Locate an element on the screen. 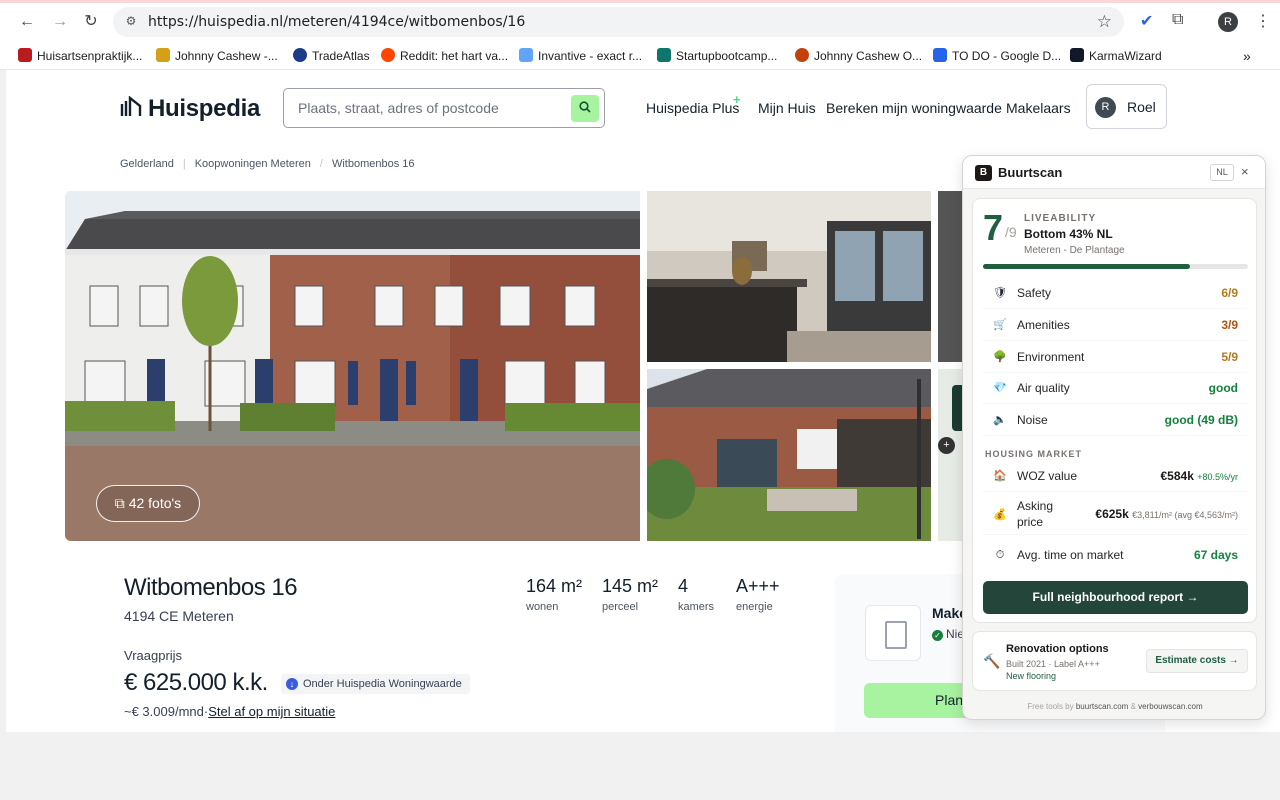  bookmark-star-icon: ☆ is located at coordinates (1104, 22).